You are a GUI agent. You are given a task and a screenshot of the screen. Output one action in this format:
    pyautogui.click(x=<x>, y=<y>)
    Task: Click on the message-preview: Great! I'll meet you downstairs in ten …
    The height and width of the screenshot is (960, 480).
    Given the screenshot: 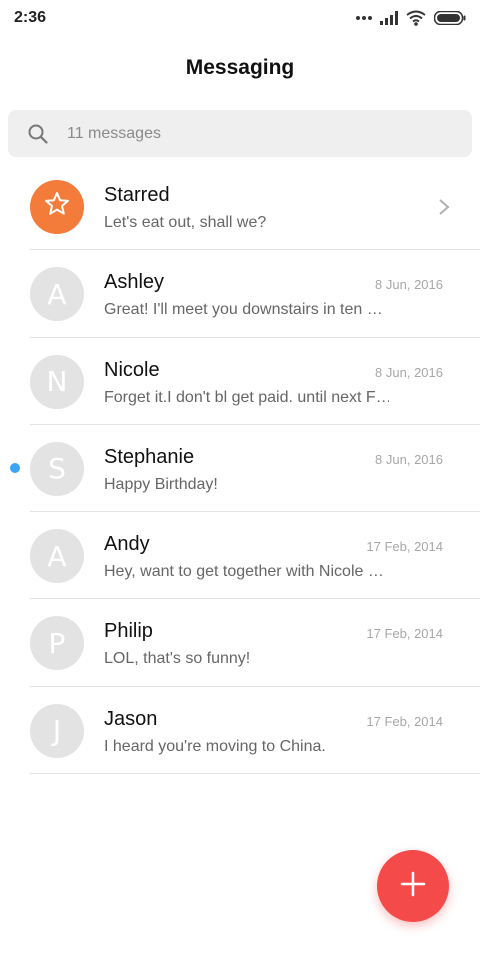 What is the action you would take?
    pyautogui.click(x=243, y=310)
    